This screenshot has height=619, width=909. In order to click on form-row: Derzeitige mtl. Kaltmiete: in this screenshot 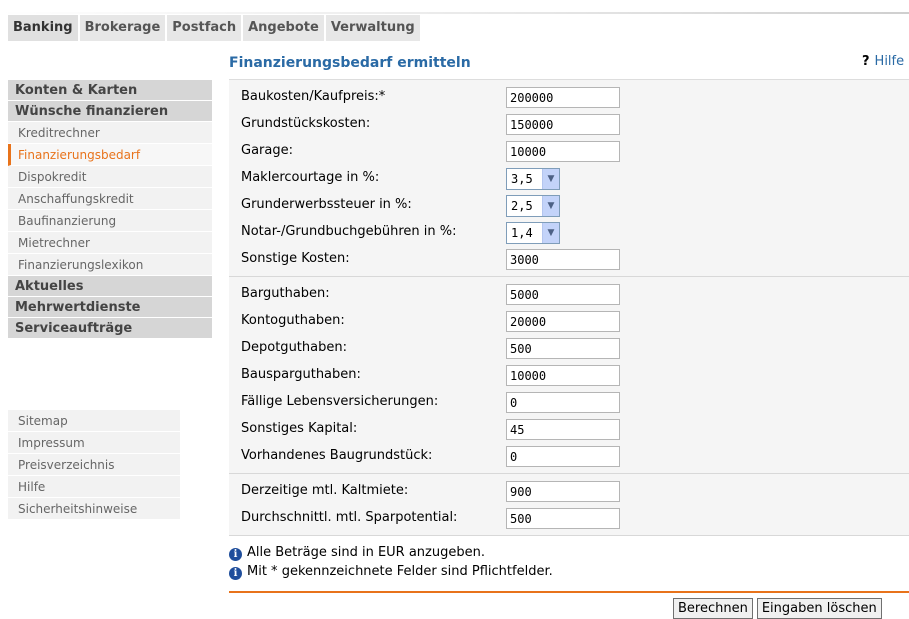, I will do `click(569, 491)`.